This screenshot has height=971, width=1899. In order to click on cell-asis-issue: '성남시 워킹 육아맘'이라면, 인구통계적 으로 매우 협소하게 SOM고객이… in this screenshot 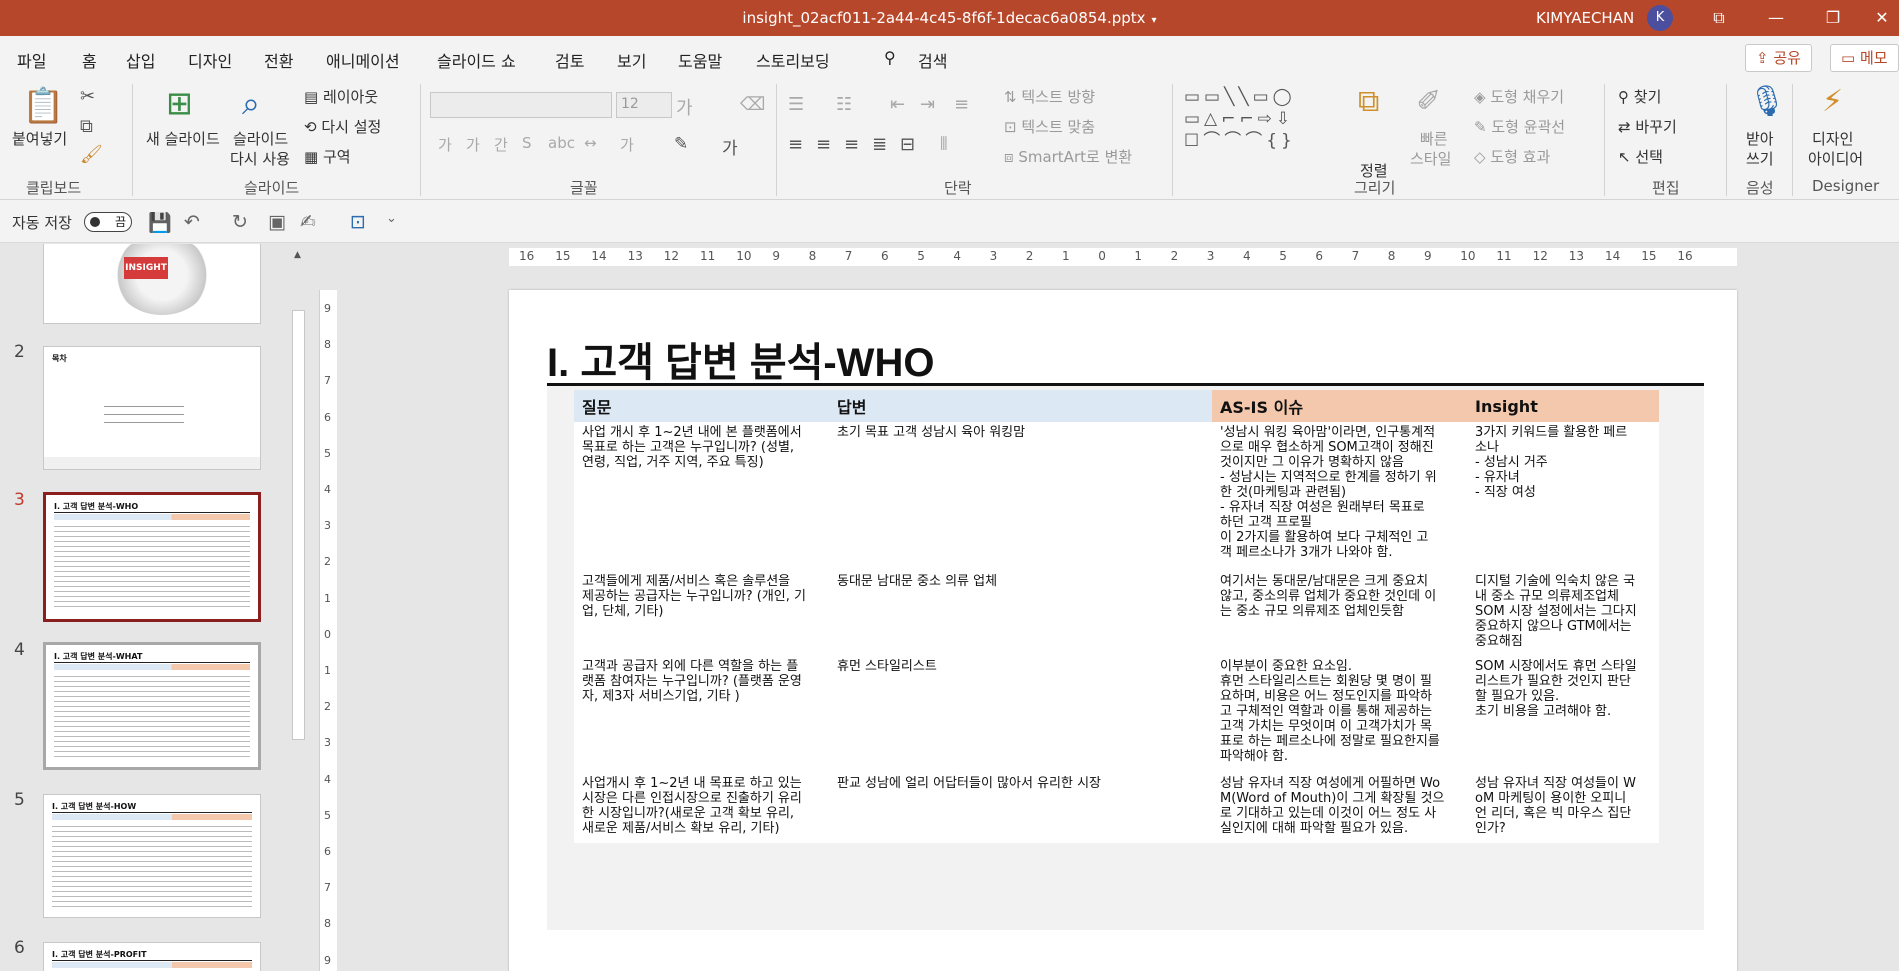, I will do `click(1339, 496)`.